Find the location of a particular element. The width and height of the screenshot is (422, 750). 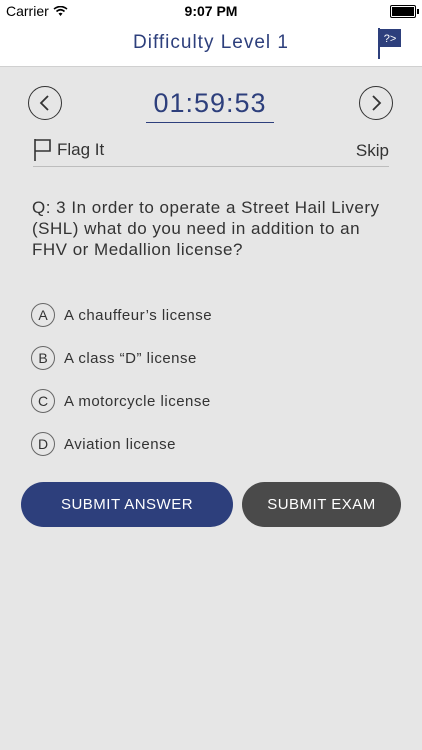

chevron-left-icon is located at coordinates (44, 103).